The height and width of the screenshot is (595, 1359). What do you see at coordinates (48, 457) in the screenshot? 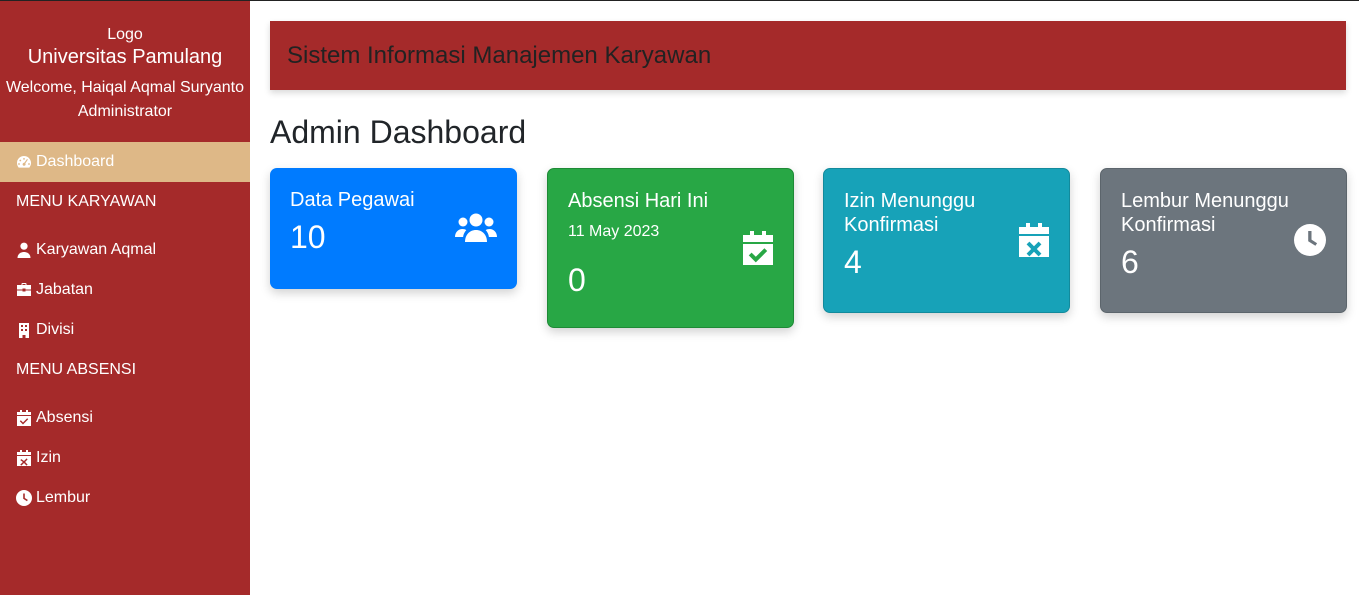
I see `sidebar-item-label: Izin` at bounding box center [48, 457].